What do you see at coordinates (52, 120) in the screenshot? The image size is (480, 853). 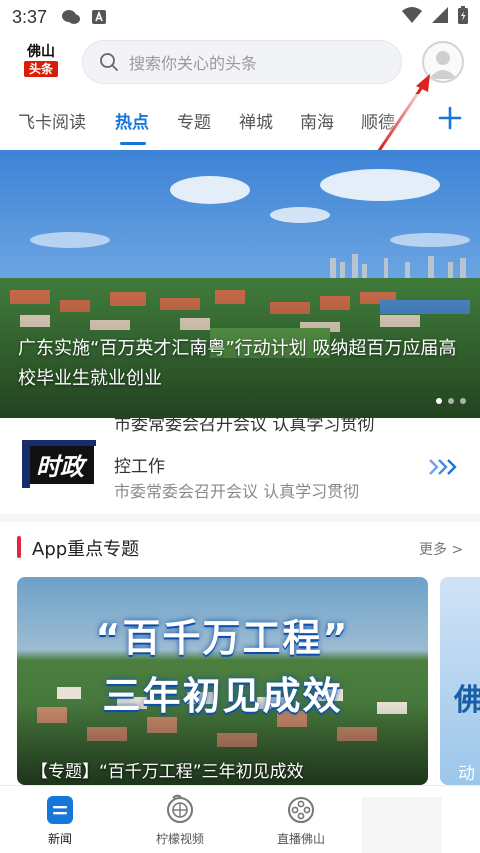 I see `tab-feika-reading: 飞卡阅读` at bounding box center [52, 120].